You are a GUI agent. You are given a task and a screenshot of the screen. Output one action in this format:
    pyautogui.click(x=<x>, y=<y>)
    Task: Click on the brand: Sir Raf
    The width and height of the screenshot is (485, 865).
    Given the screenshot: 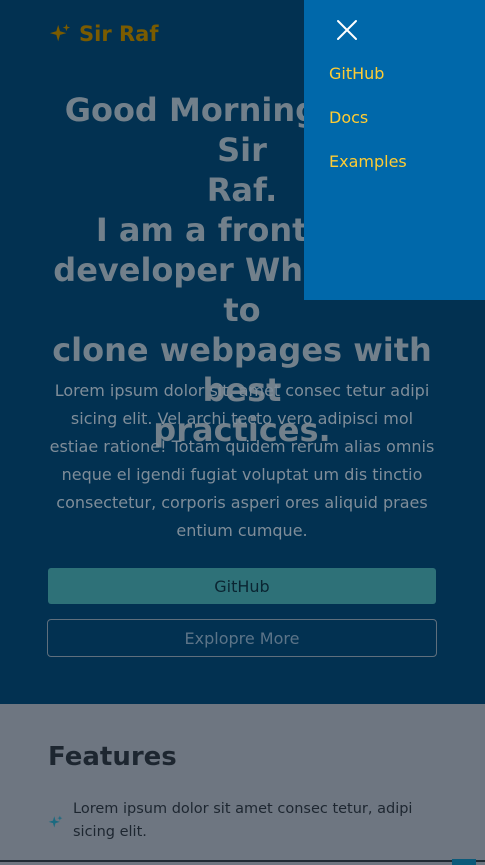 What is the action you would take?
    pyautogui.click(x=103, y=34)
    